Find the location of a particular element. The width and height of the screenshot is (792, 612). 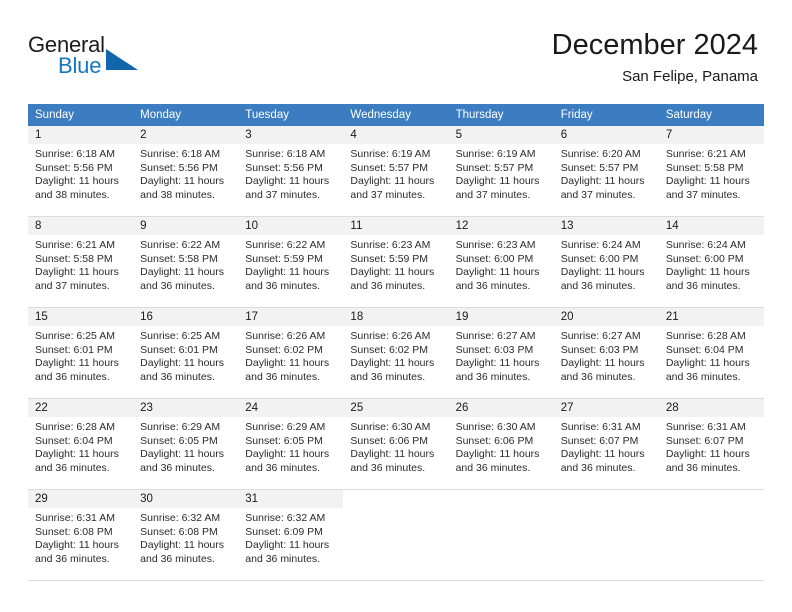

day-number: 12 is located at coordinates (501, 226).